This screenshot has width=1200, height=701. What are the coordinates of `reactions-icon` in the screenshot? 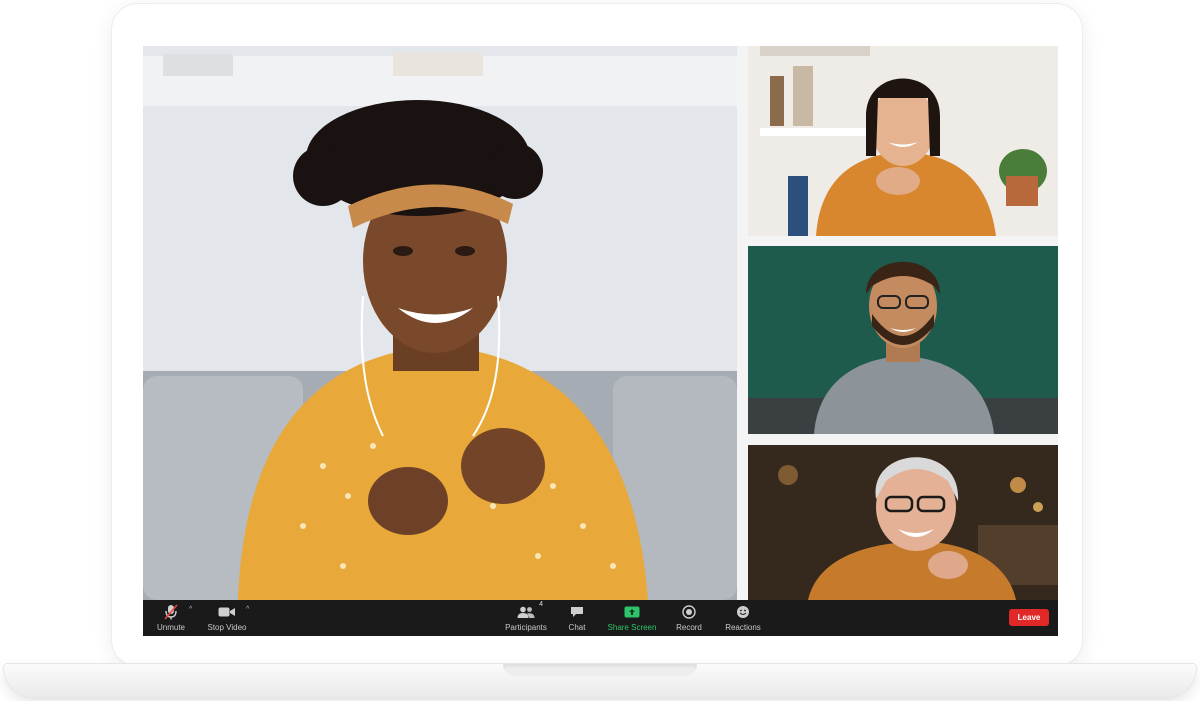 It's located at (743, 612).